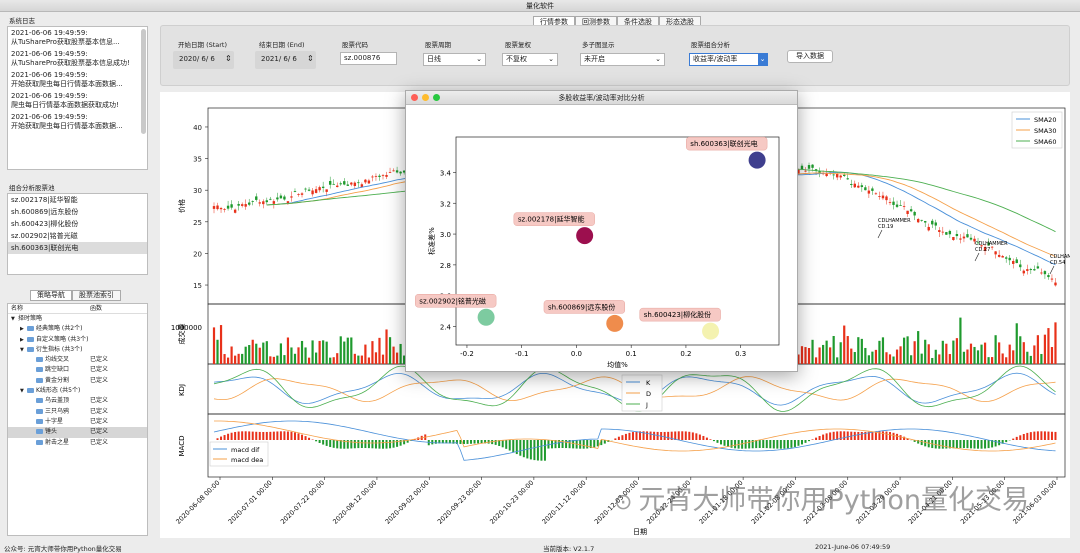  What do you see at coordinates (368, 58) in the screenshot?
I see `stock-code-input: sz.000876` at bounding box center [368, 58].